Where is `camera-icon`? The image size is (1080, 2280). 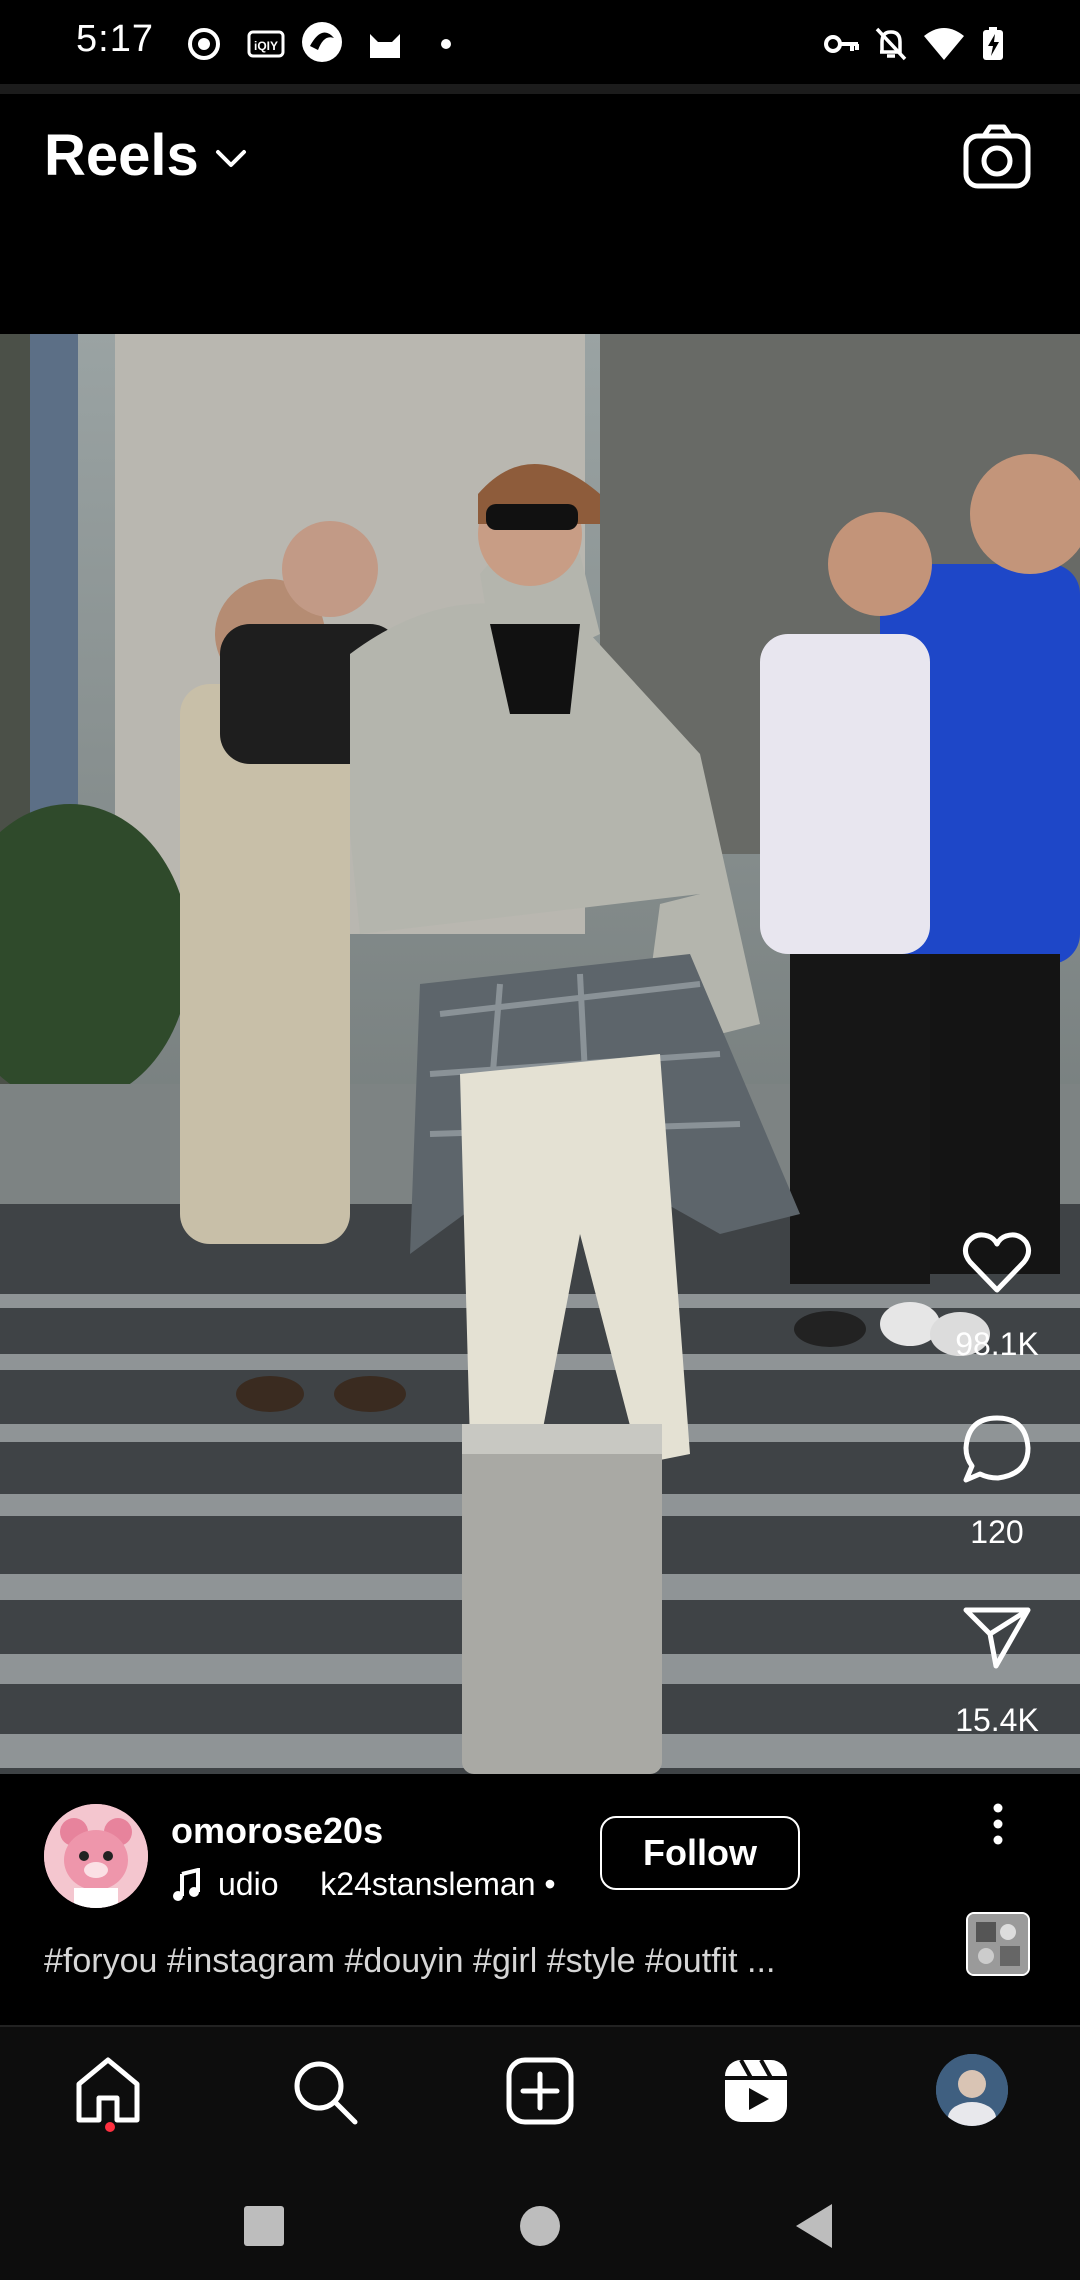
camera-icon is located at coordinates (997, 157).